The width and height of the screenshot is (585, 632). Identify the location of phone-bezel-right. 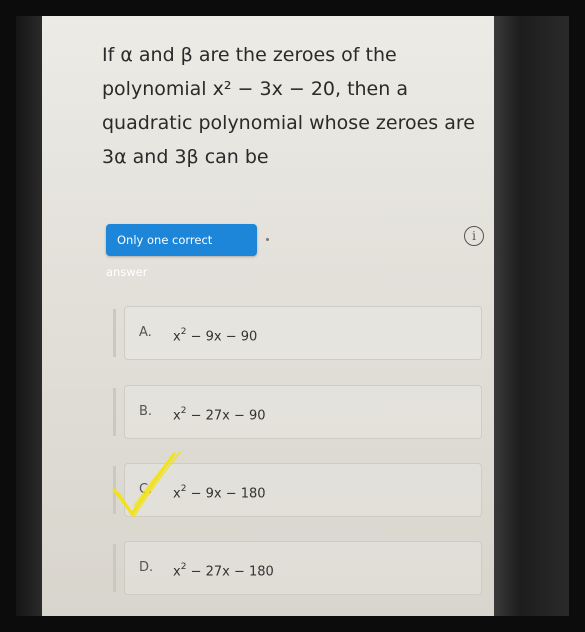
(531, 316).